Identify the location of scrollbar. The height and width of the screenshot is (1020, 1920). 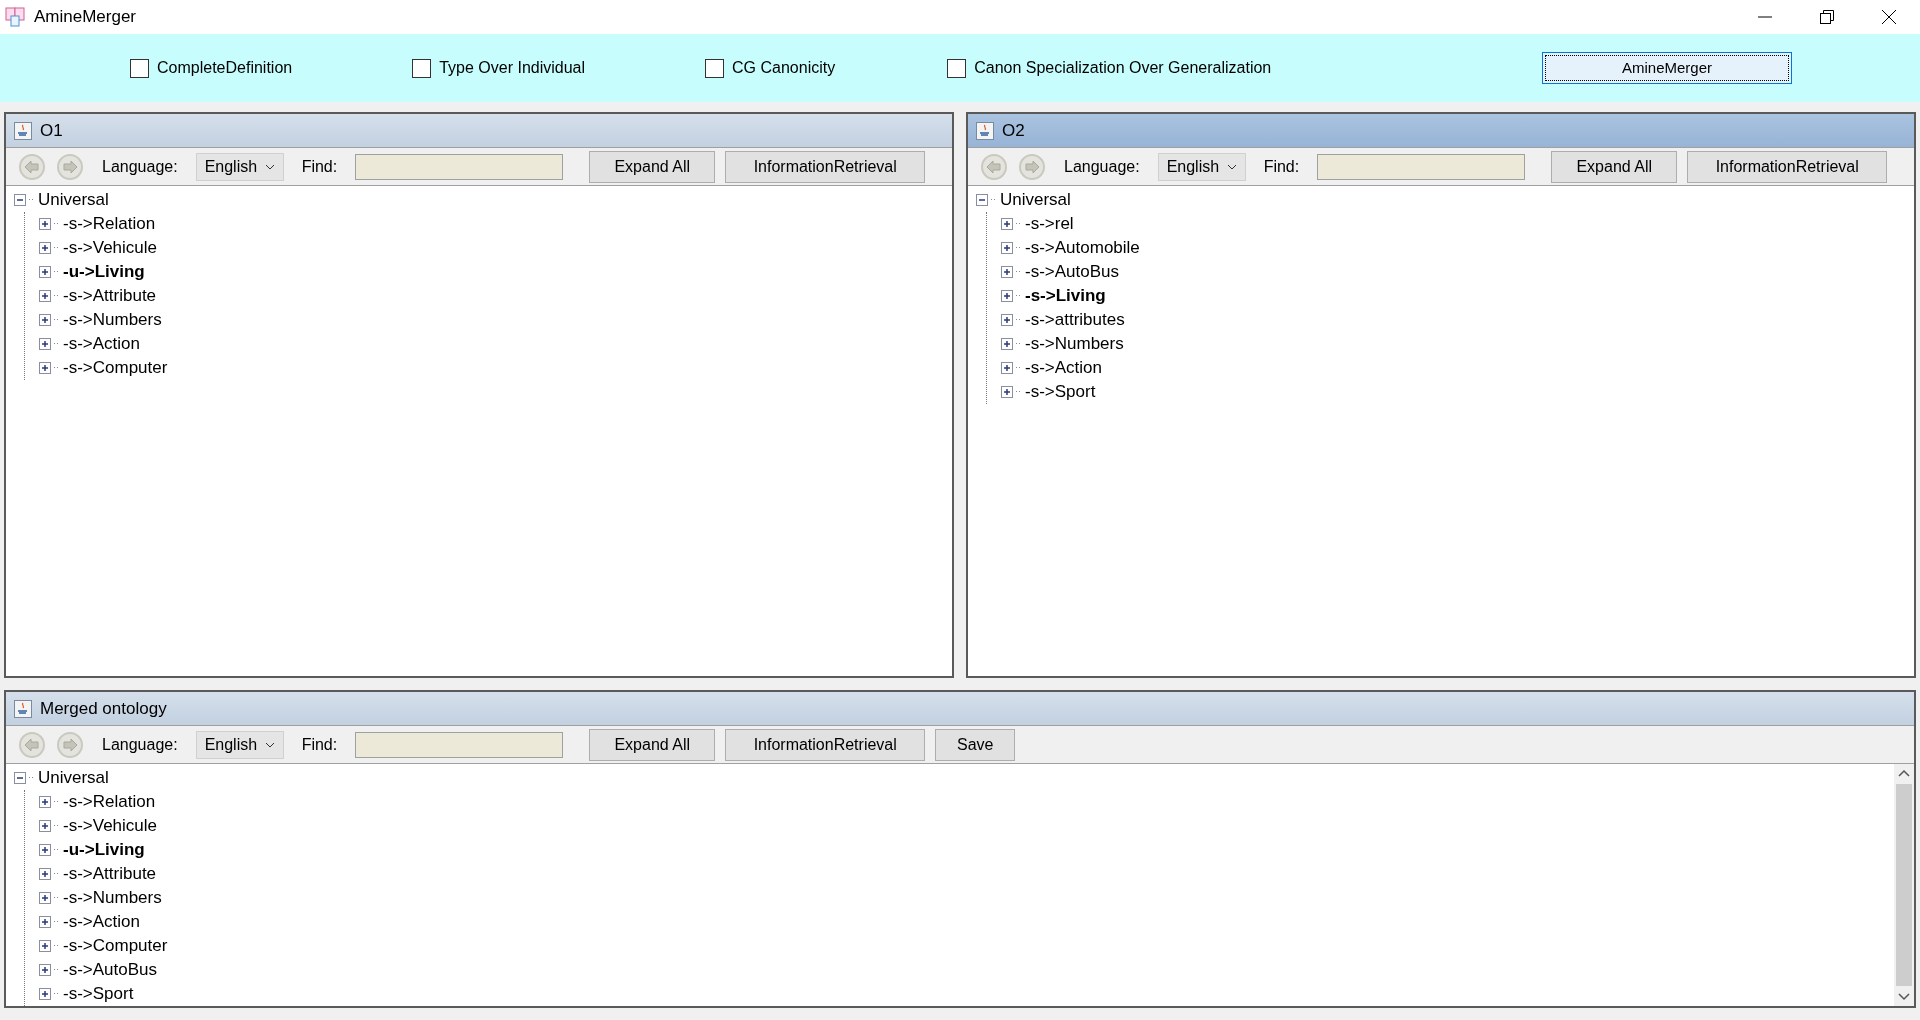
(1904, 885).